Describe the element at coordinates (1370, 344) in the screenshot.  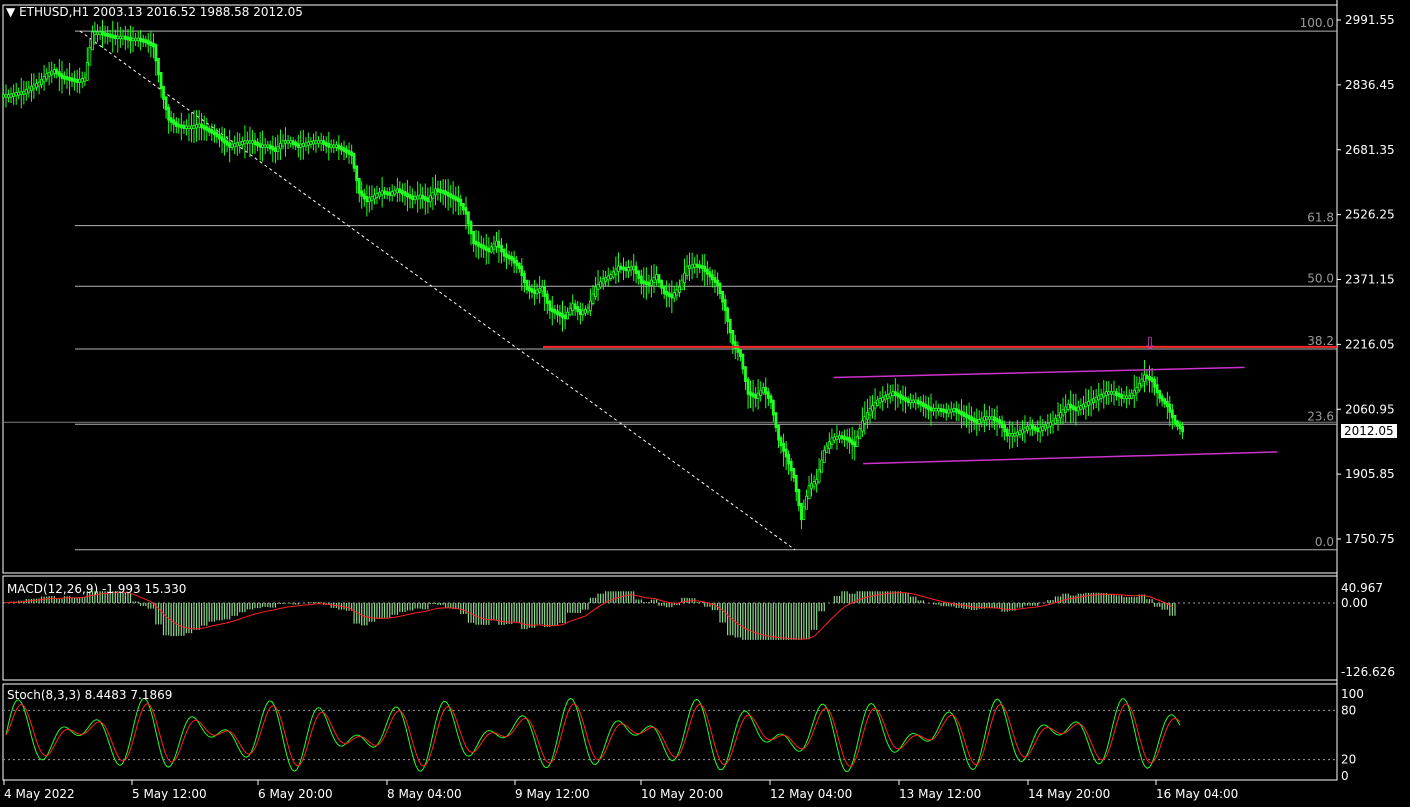
I see `price-tick-label: 2216.05` at that location.